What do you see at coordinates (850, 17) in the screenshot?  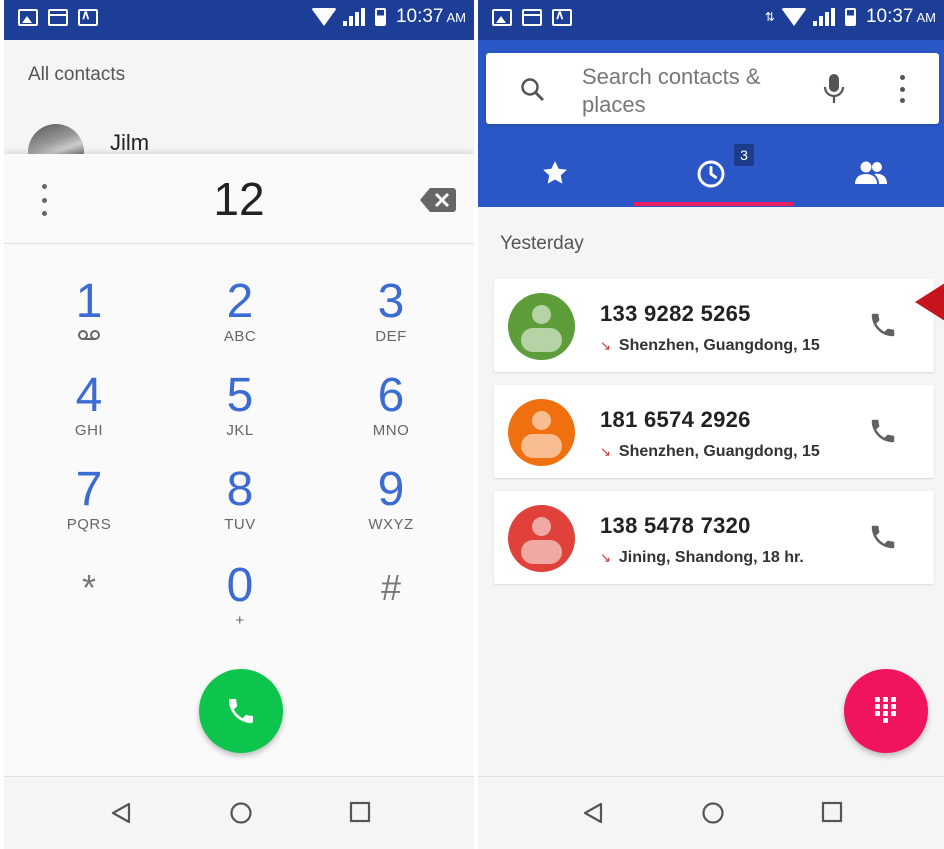 I see `battery-icon` at bounding box center [850, 17].